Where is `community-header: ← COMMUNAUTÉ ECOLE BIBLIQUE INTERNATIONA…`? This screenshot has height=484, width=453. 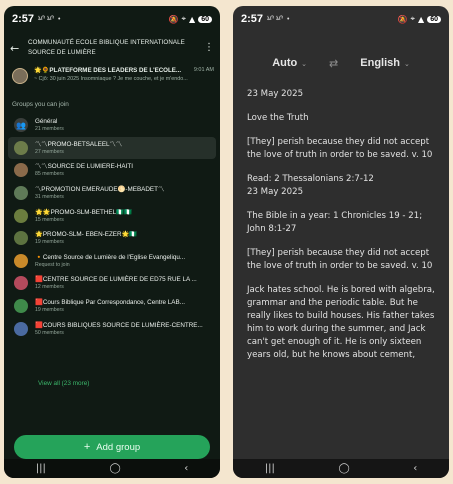 community-header: ← COMMUNAUTÉ ECOLE BIBLIQUE INTERNATIONA… is located at coordinates (112, 48).